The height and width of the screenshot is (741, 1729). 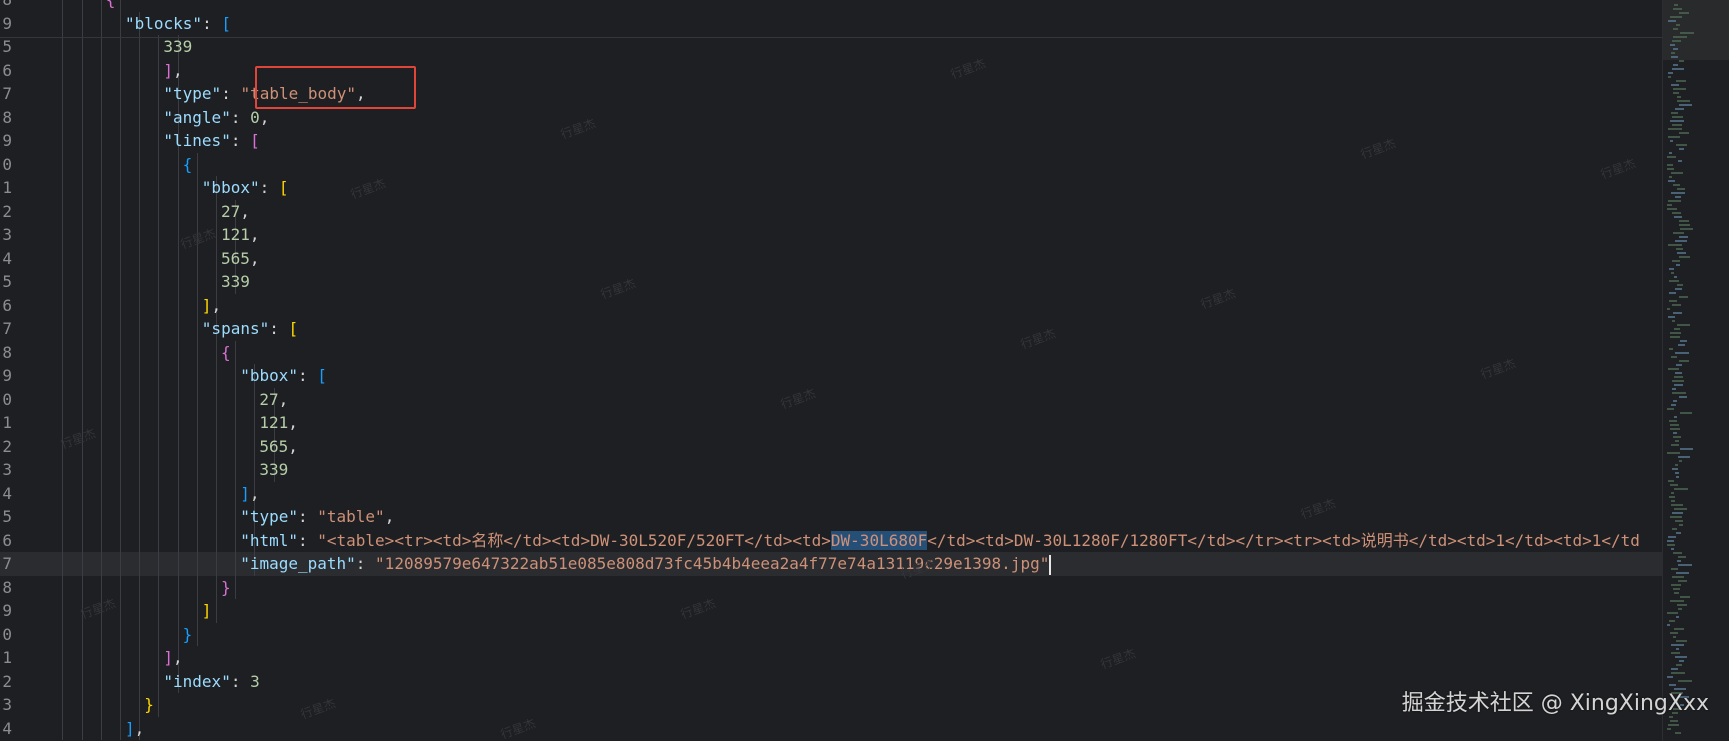 I want to click on code-line: 1],, so click(x=831, y=658).